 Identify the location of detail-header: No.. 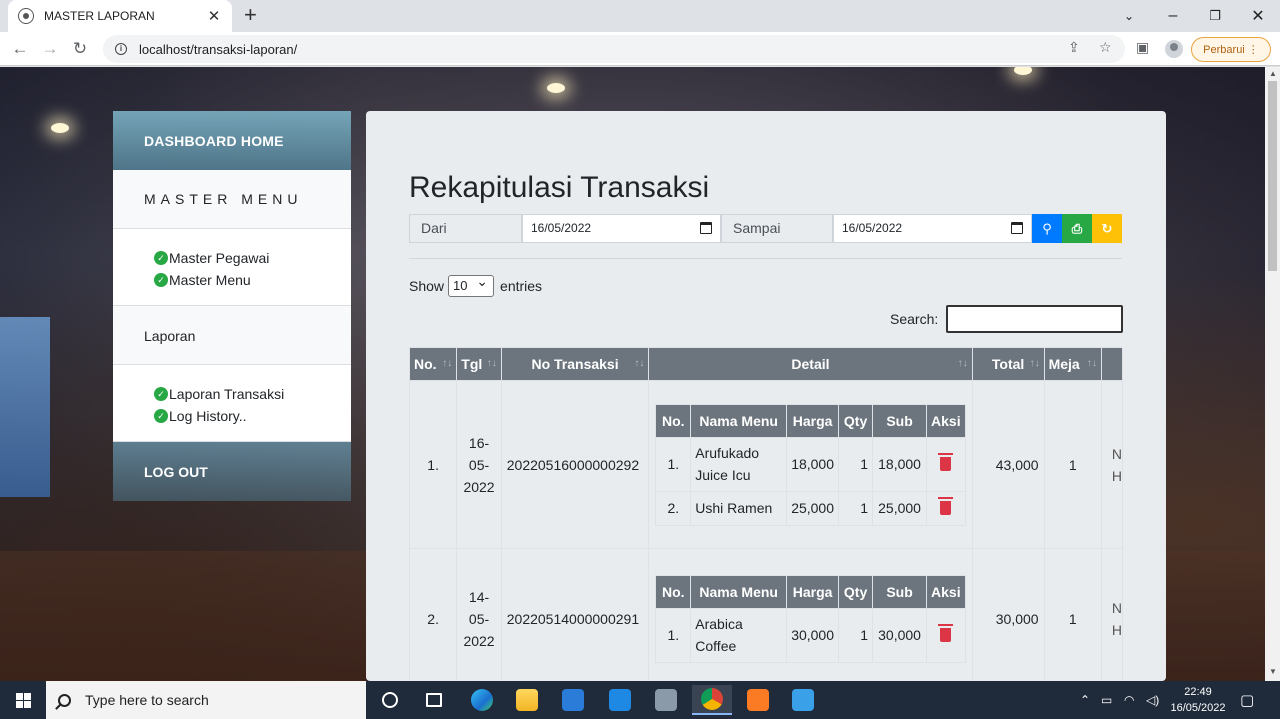
(673, 420).